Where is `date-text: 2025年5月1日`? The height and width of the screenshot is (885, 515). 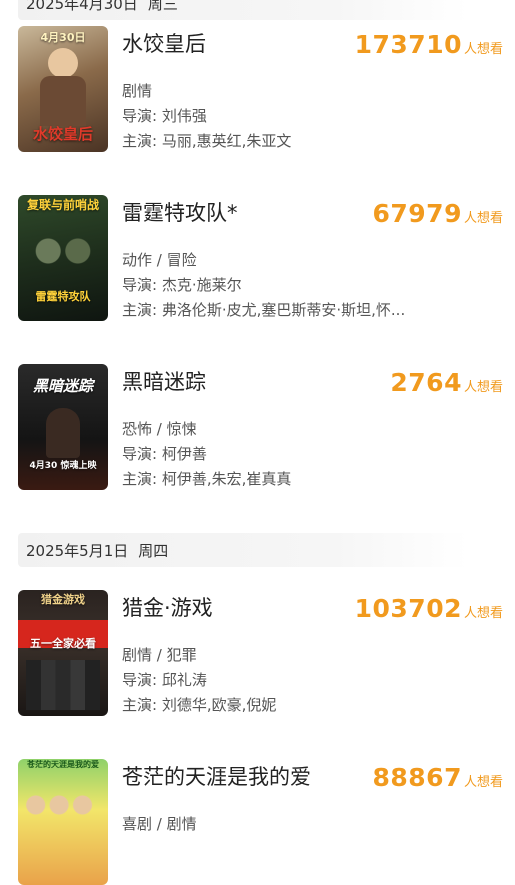
date-text: 2025年5月1日 is located at coordinates (77, 550).